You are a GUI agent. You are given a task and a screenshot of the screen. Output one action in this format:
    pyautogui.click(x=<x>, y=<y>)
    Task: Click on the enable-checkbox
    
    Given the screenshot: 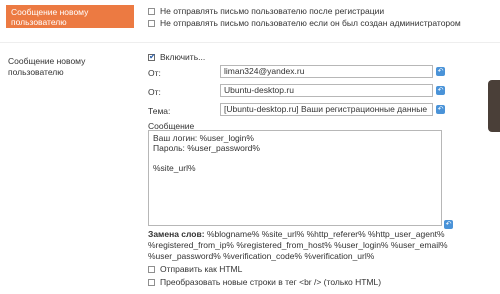 What is the action you would take?
    pyautogui.click(x=152, y=56)
    